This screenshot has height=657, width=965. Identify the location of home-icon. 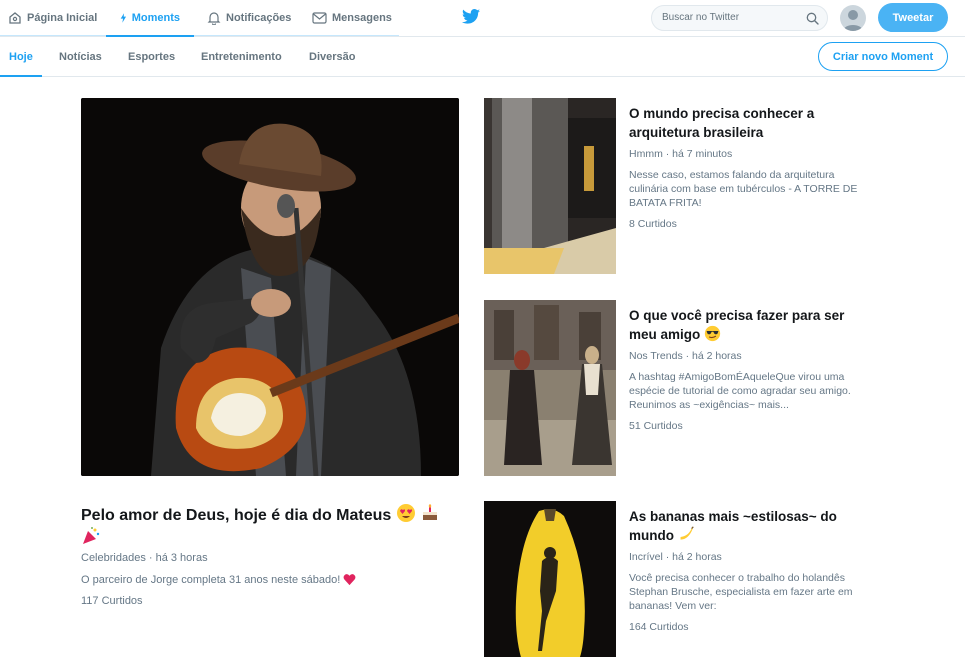
(15, 18).